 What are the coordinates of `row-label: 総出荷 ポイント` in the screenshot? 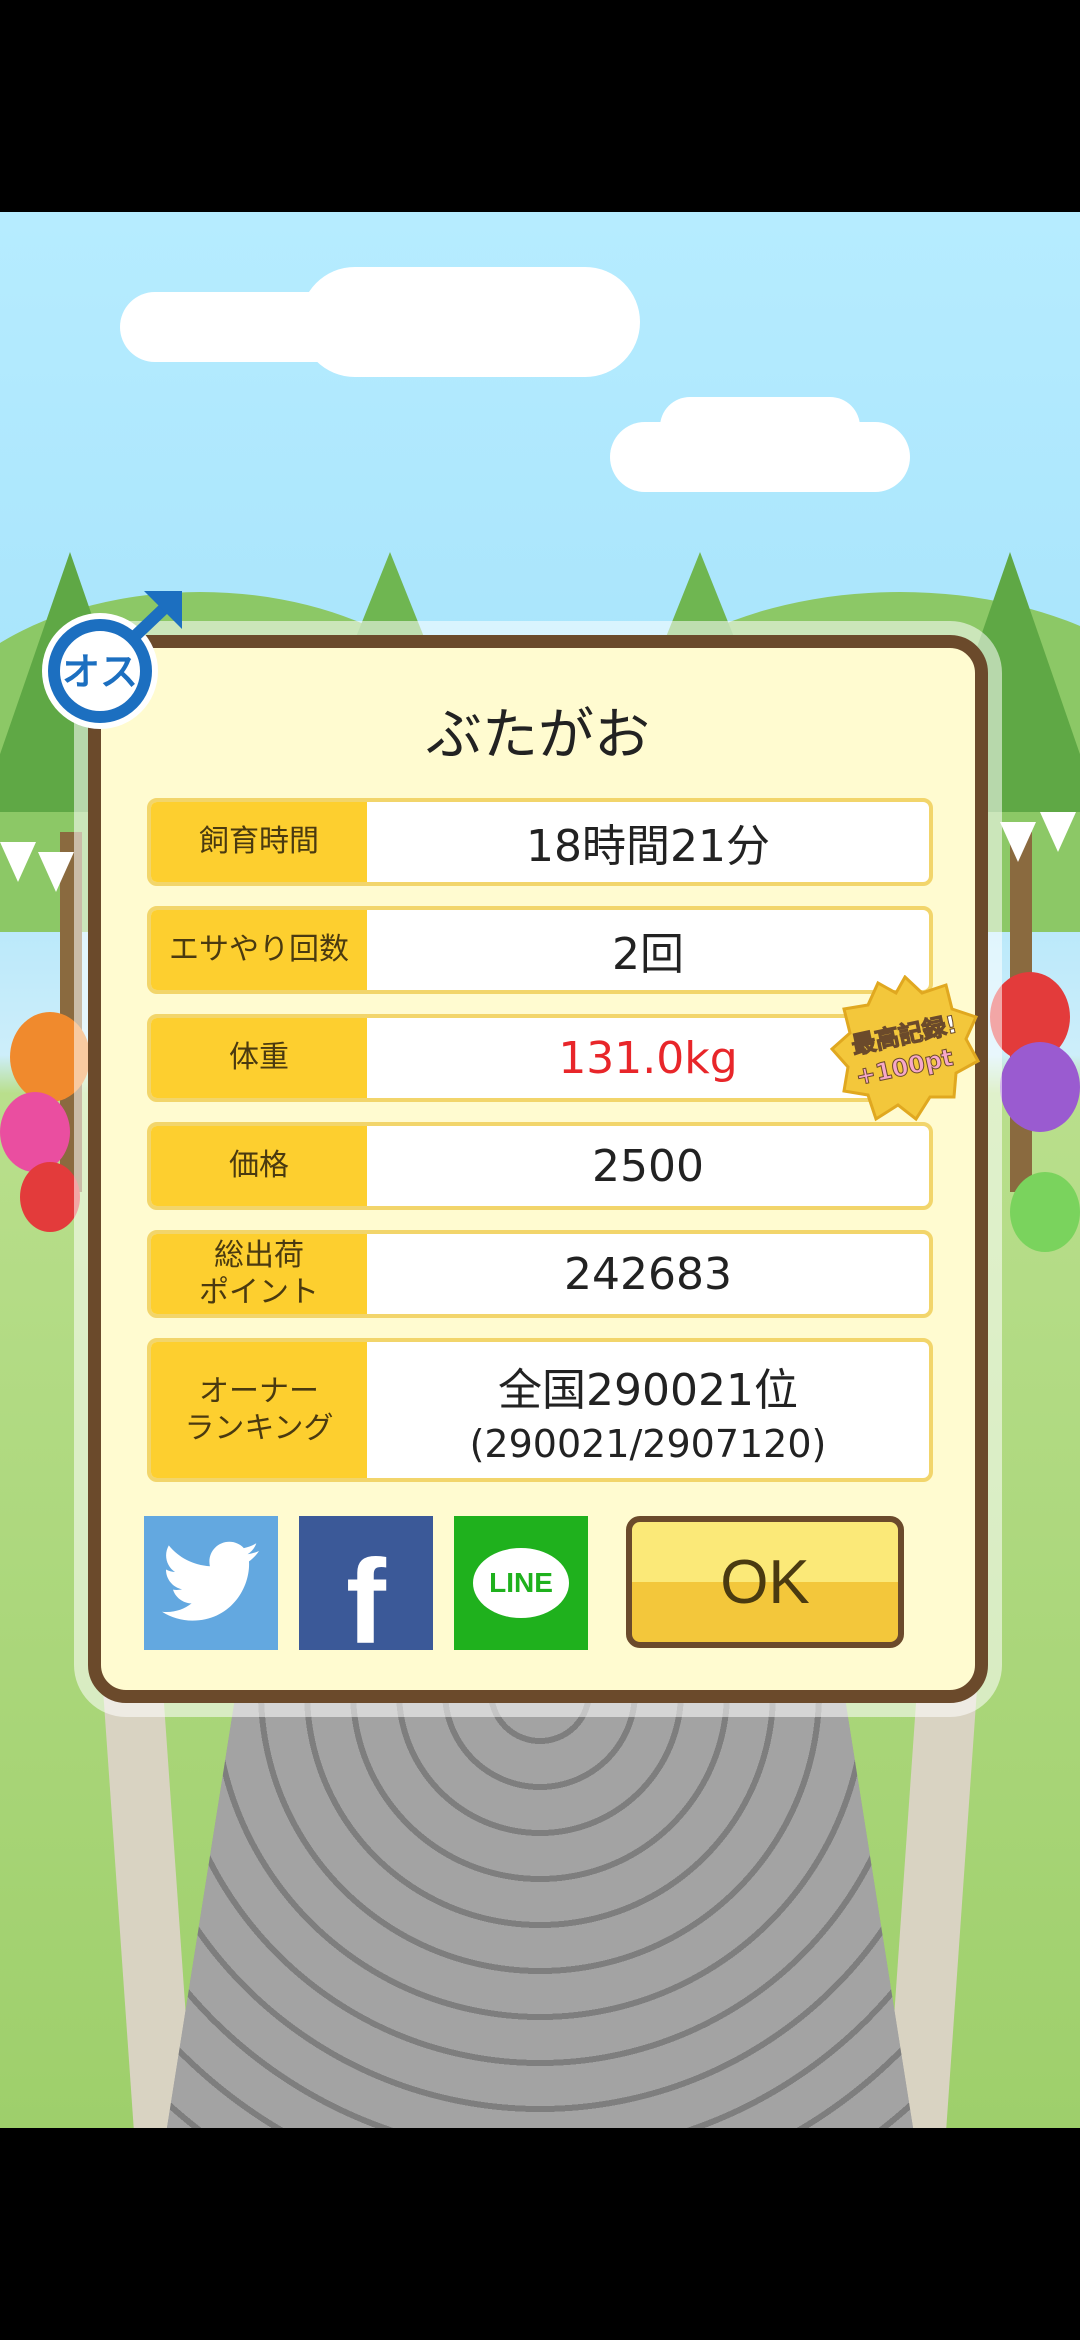 It's located at (259, 1274).